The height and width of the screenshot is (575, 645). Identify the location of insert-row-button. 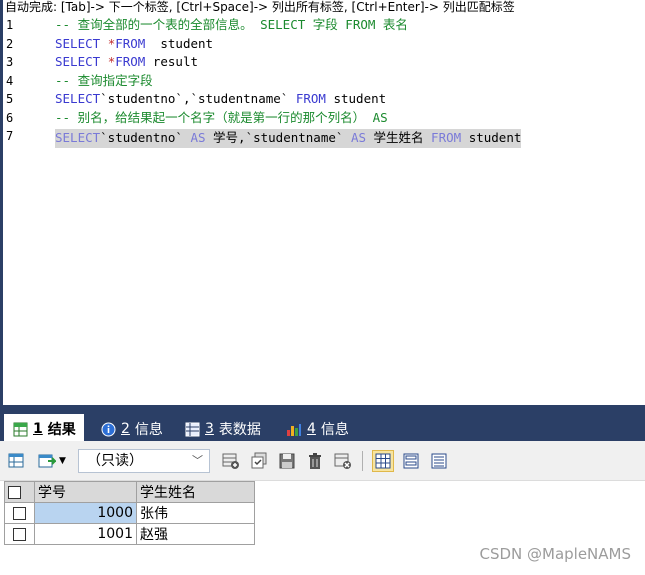
(231, 461).